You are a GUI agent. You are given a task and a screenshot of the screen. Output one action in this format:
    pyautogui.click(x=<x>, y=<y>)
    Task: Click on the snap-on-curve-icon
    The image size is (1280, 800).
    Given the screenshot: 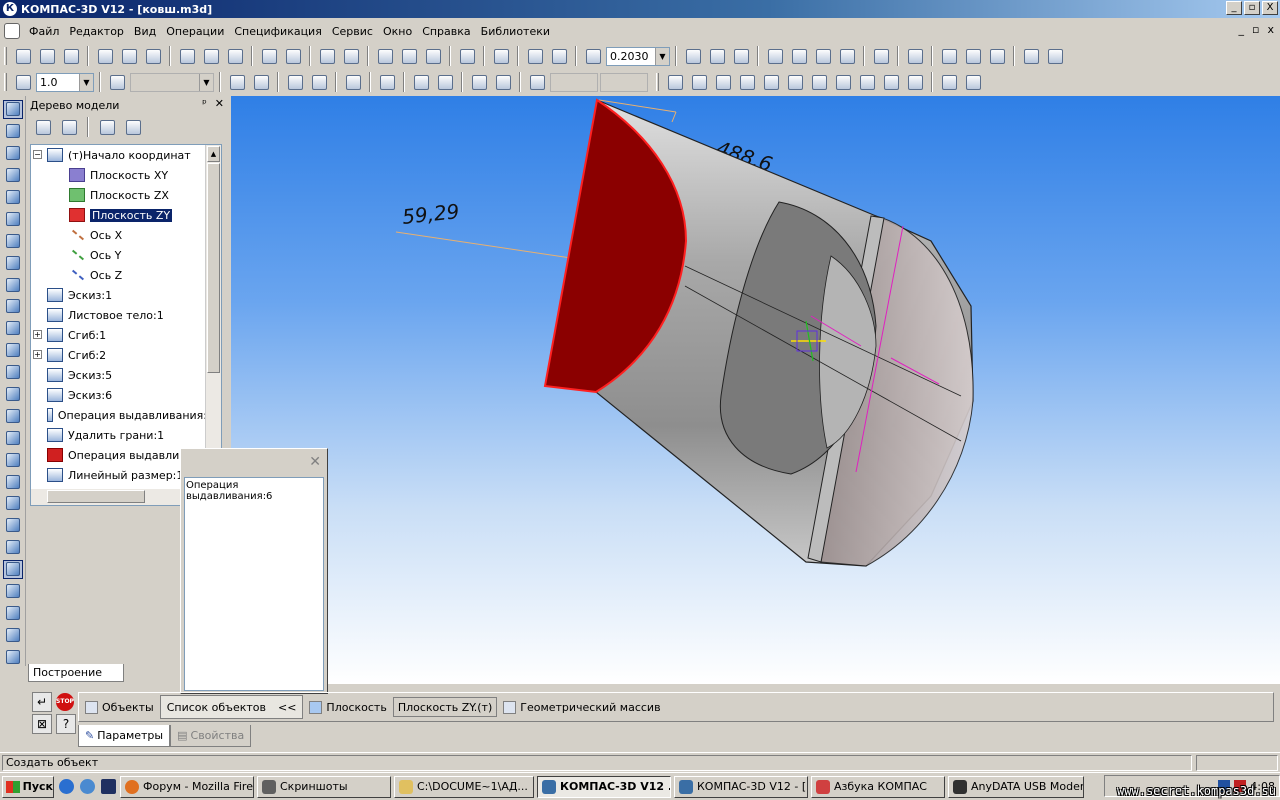 What is the action you would take?
    pyautogui.click(x=915, y=82)
    